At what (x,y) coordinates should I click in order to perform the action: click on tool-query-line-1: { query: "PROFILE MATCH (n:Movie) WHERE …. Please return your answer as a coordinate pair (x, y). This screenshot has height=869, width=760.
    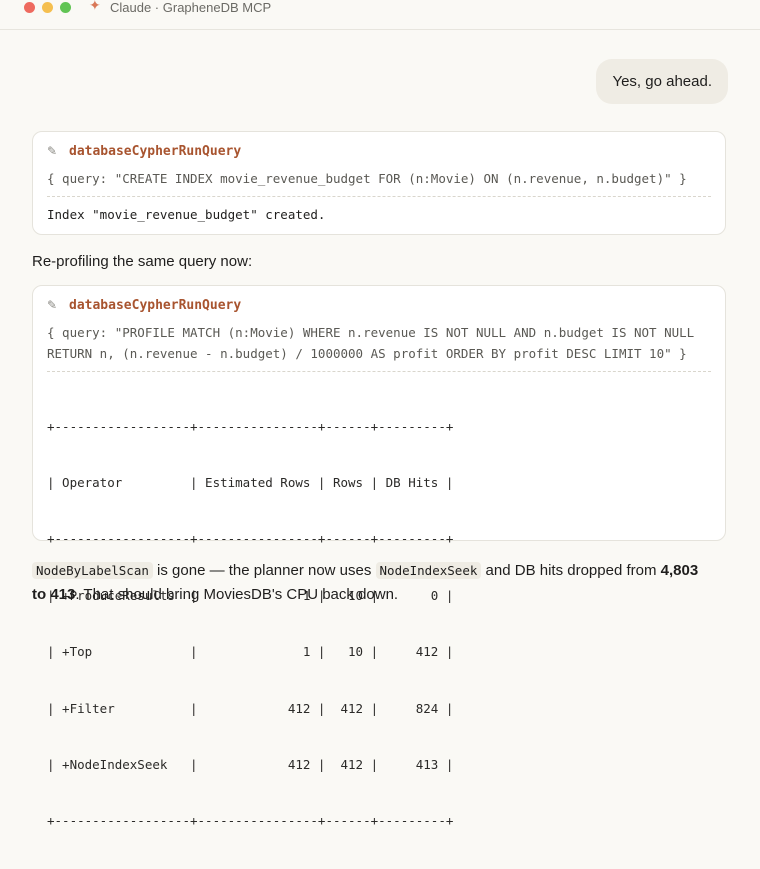
    Looking at the image, I should click on (371, 332).